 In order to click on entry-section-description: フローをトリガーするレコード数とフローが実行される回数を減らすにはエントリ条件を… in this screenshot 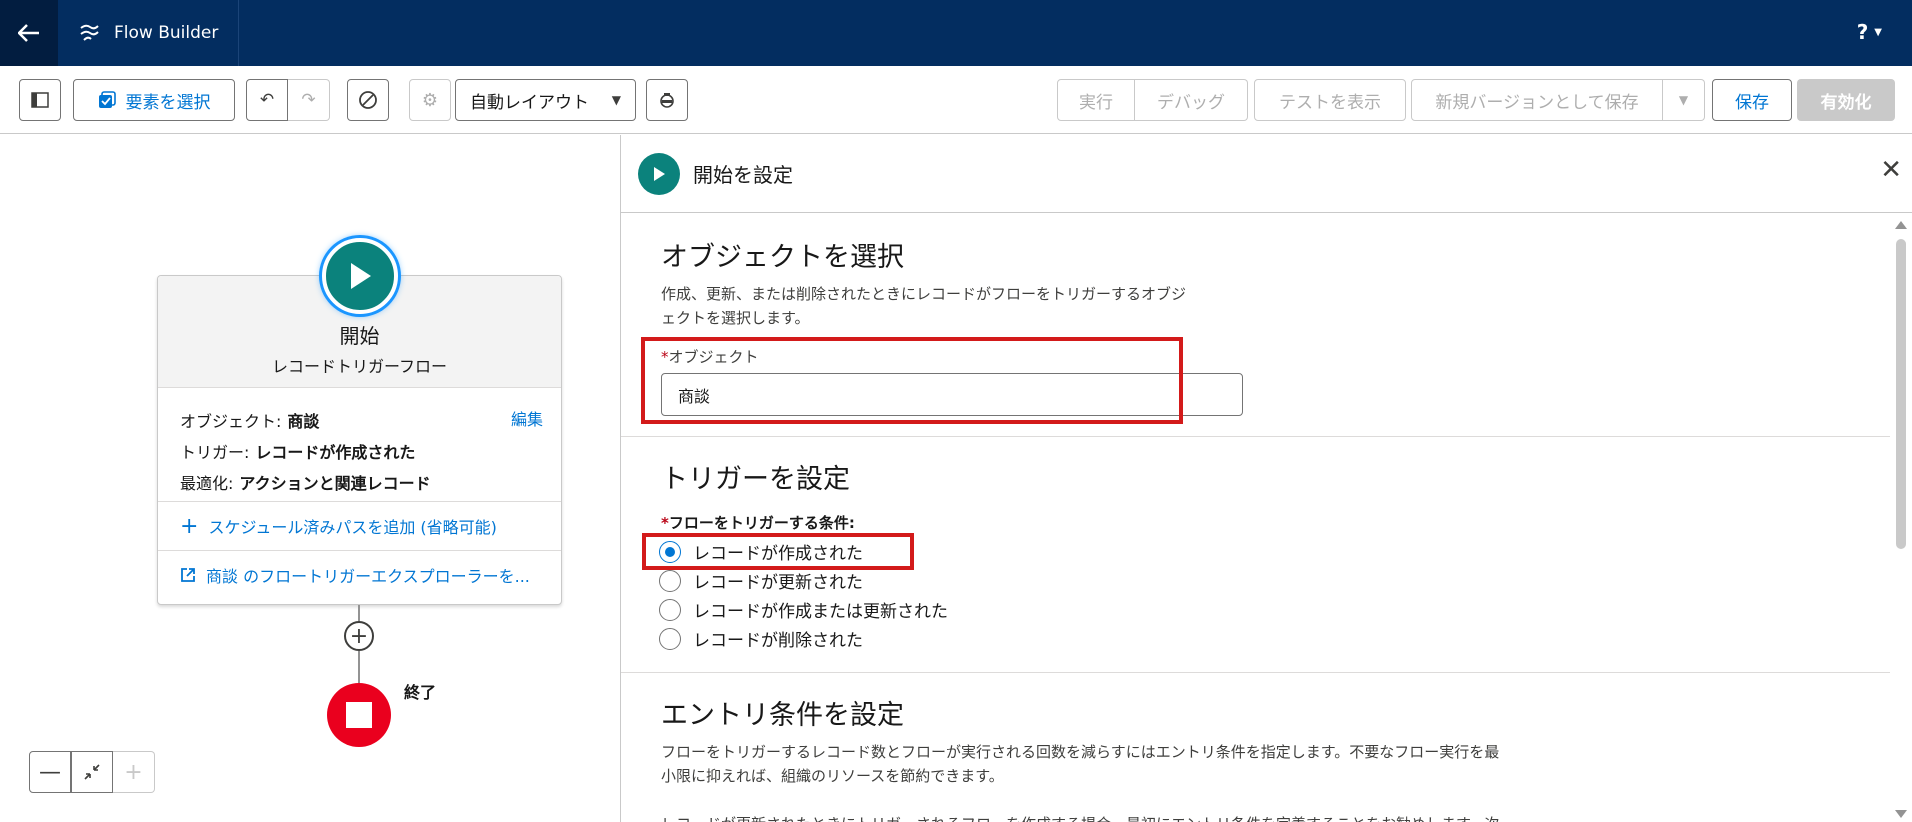, I will do `click(1161, 781)`.